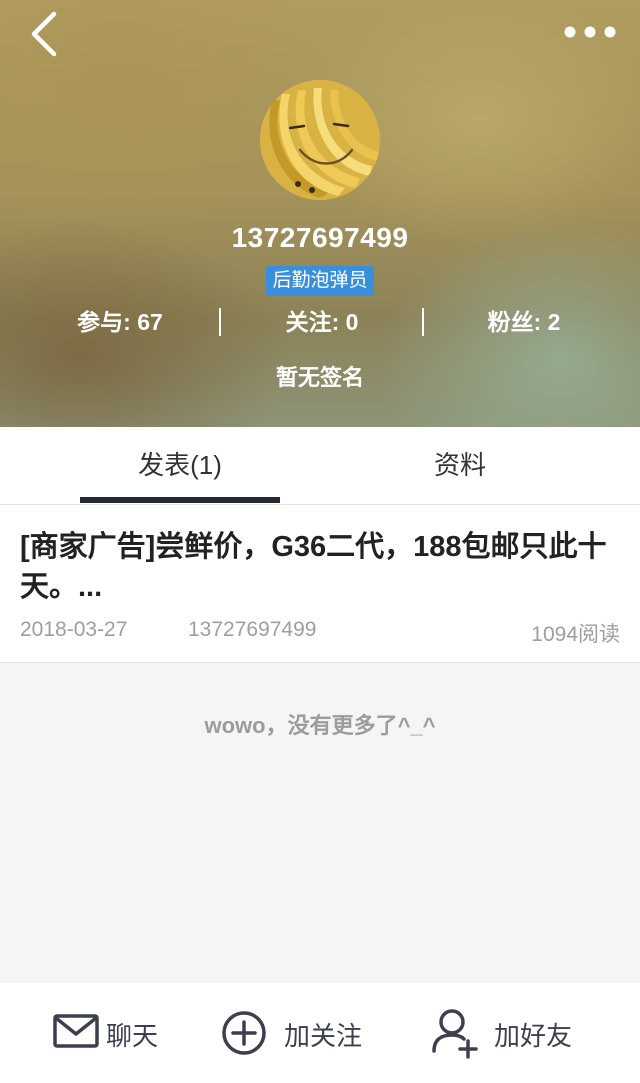  I want to click on user-title-badge: 后勤泡弹员, so click(320, 281).